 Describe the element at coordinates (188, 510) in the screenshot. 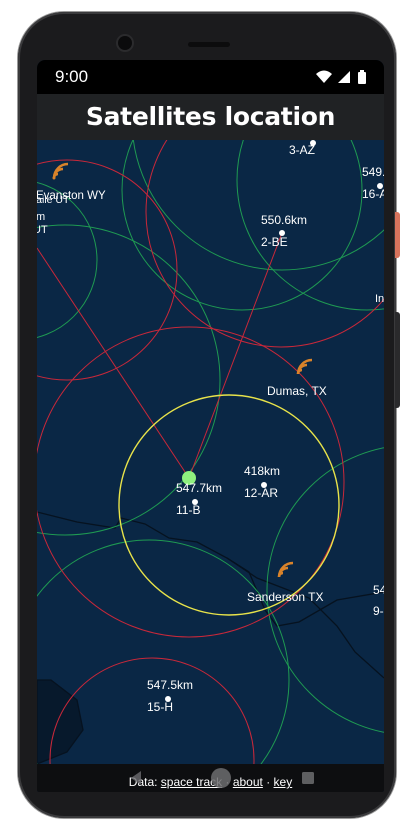

I see `satellite-id: 11-B` at that location.